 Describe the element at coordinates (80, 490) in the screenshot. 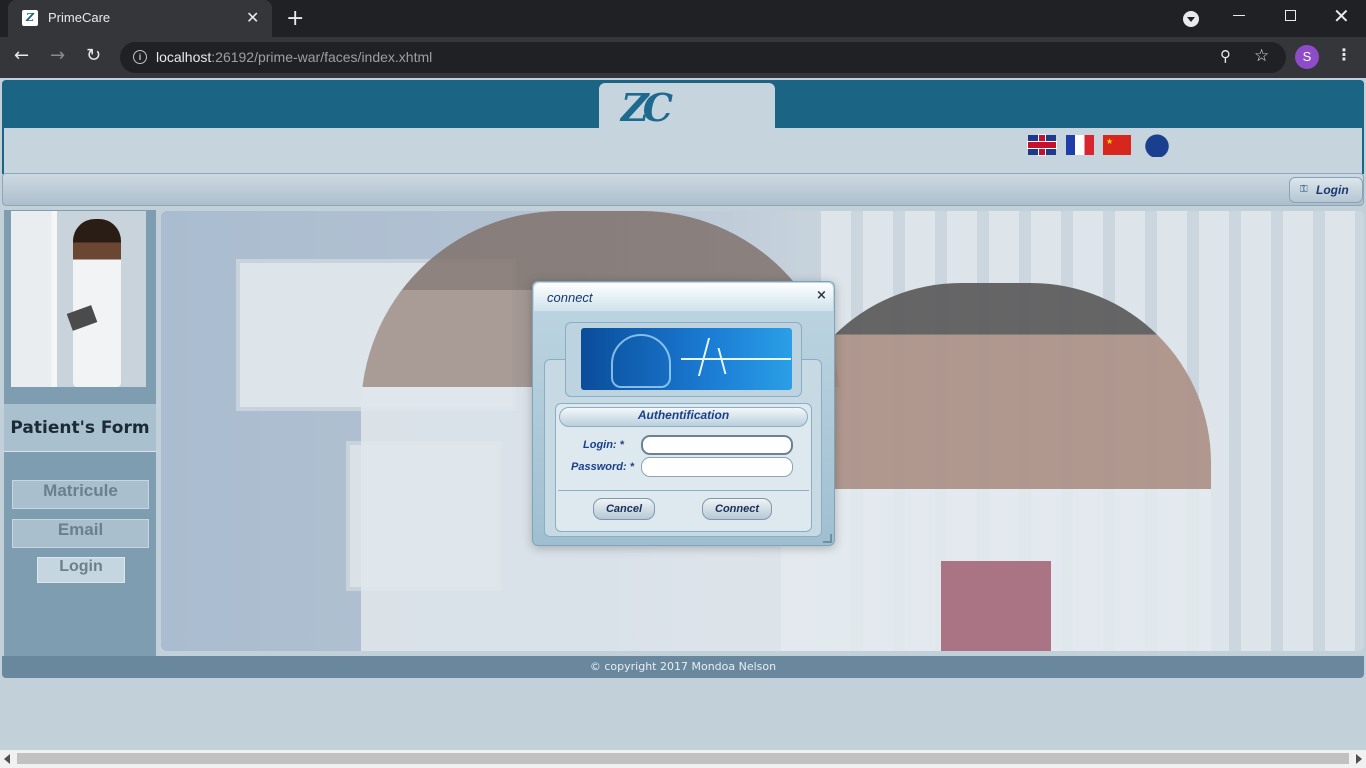

I see `matricule-label: Matricule` at that location.